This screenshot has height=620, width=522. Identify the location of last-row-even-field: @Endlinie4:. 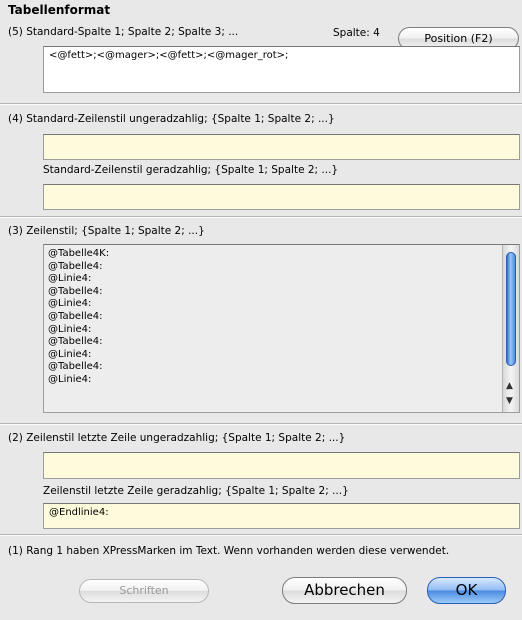
(281, 516).